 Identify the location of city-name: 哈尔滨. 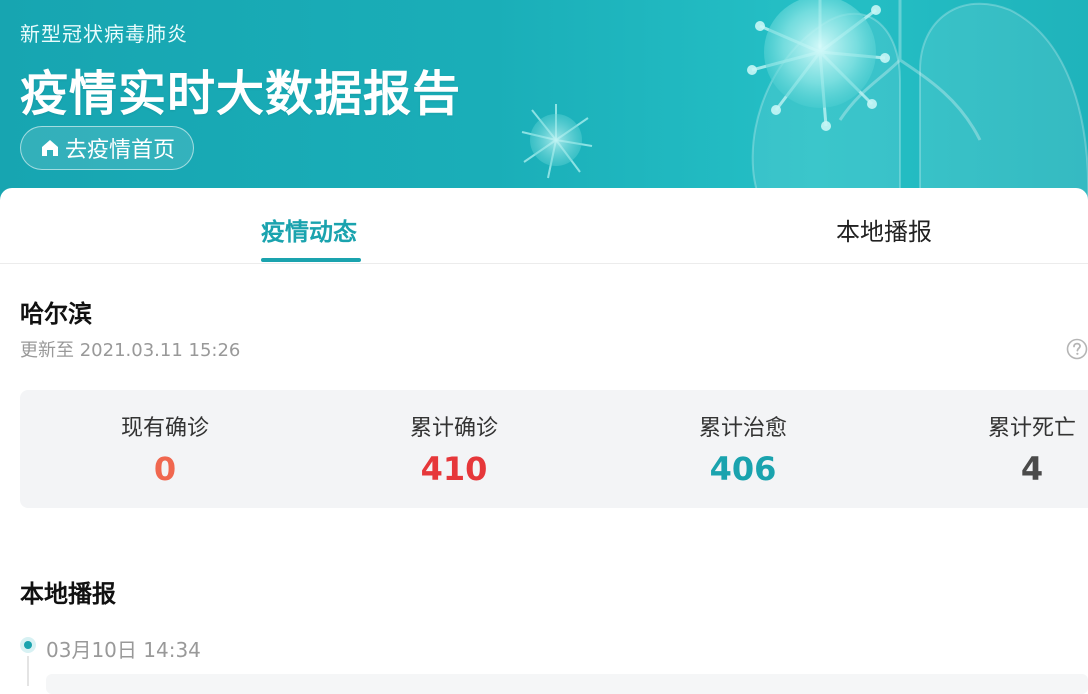
(56, 314).